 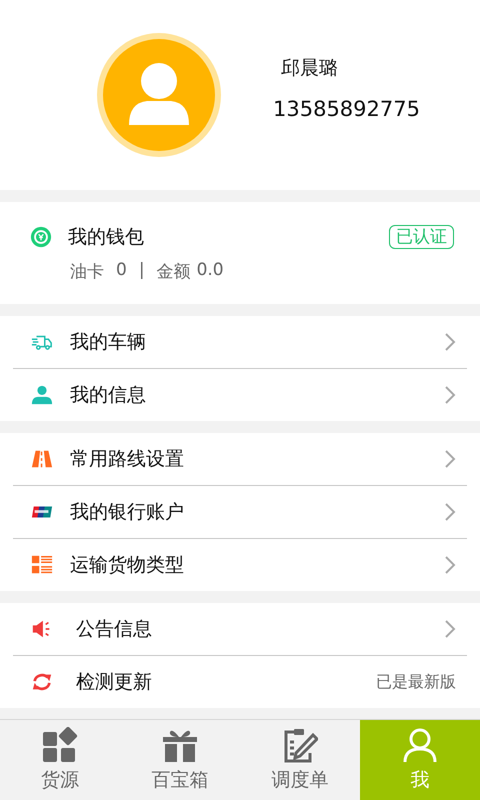 I want to click on menu-row: 我的银行账户, so click(x=240, y=512).